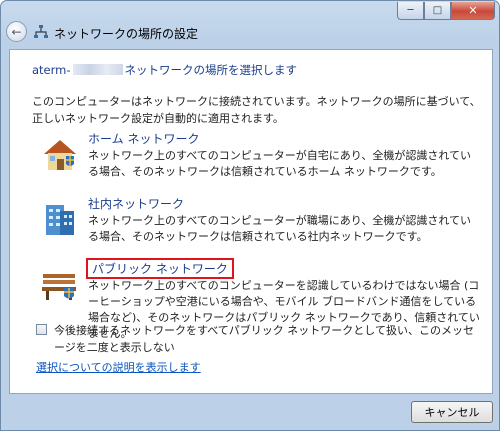 The image size is (500, 431). Describe the element at coordinates (136, 203) in the screenshot. I see `option-work-title: 社内ネットワーク` at that location.